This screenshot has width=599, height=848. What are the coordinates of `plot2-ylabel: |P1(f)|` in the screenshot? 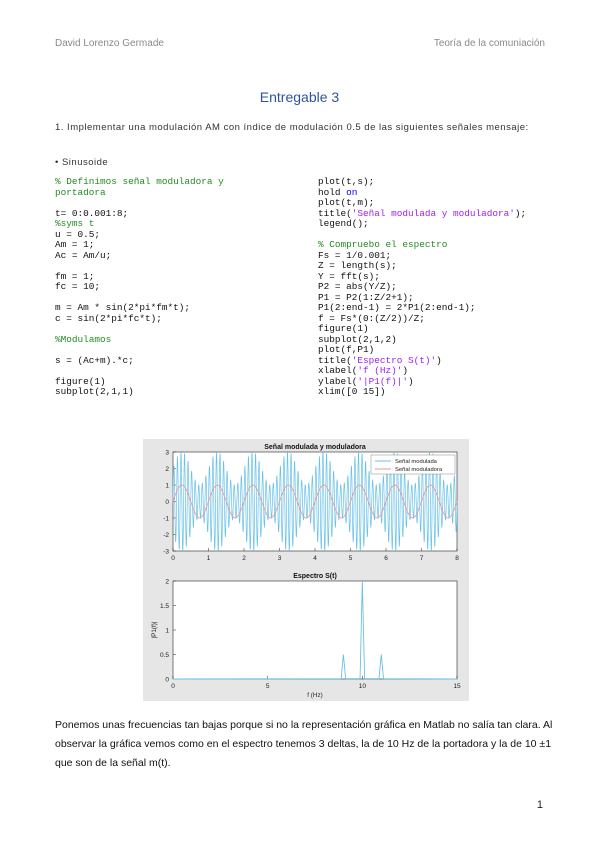 It's located at (154, 629).